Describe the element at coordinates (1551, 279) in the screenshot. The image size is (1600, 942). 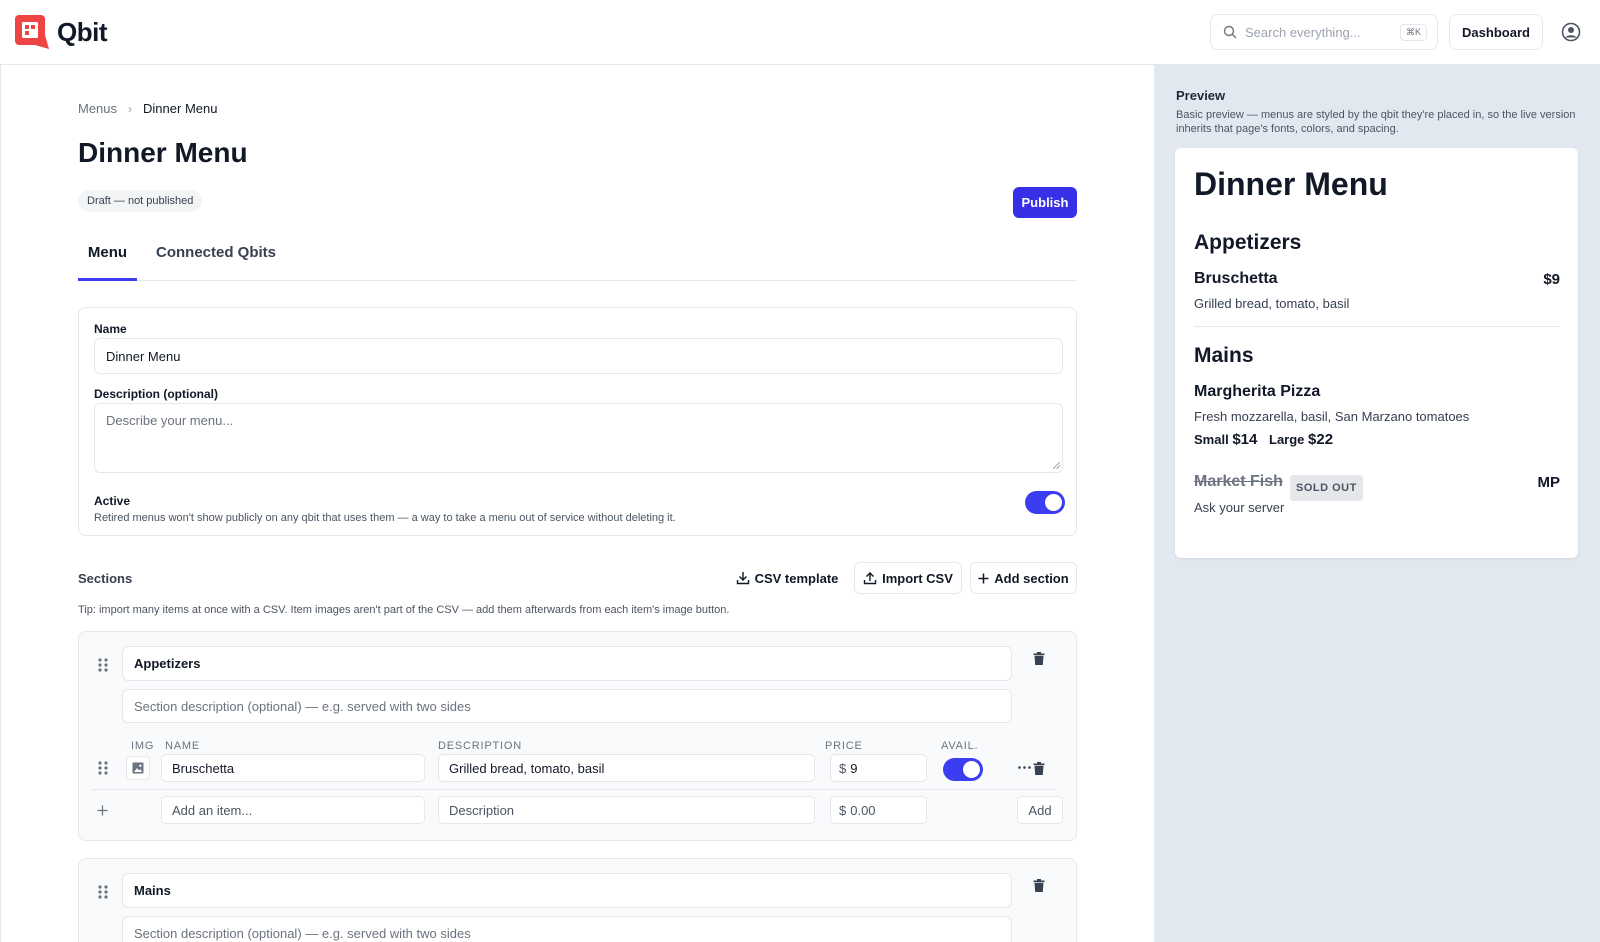
I see `preview-item-price: $9` at that location.